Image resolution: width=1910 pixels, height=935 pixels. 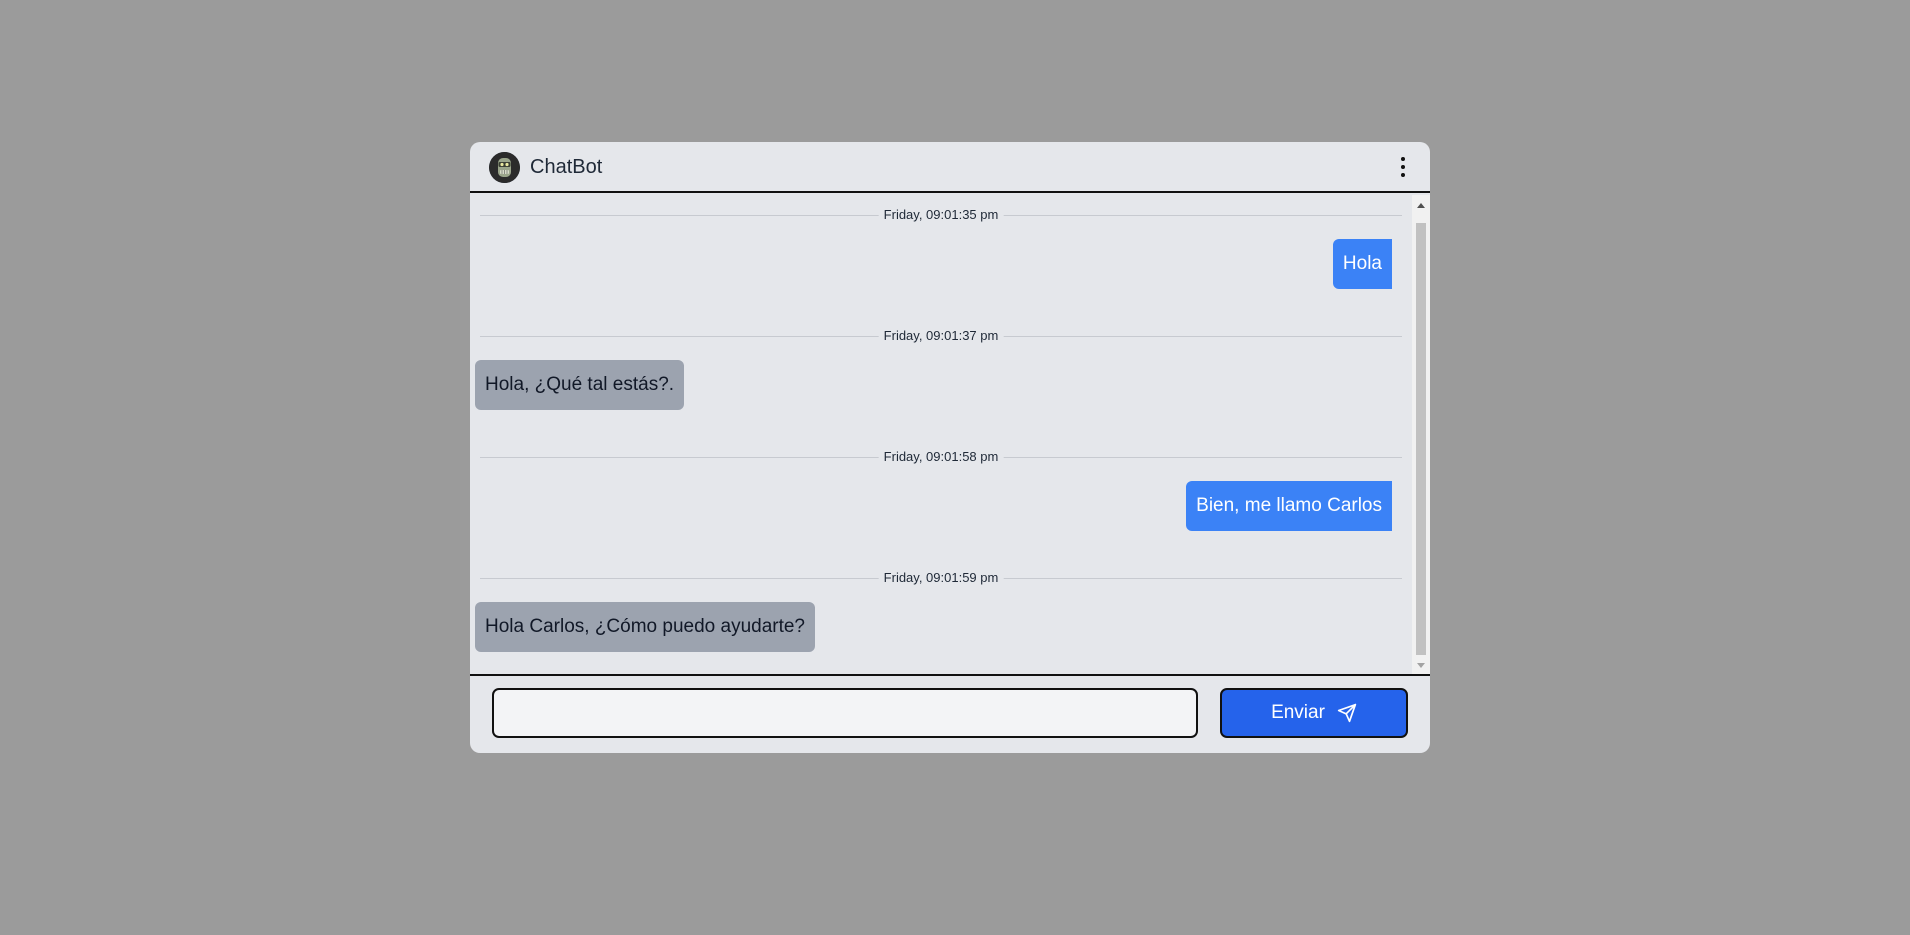 I want to click on message-scrollbar, so click(x=1421, y=434).